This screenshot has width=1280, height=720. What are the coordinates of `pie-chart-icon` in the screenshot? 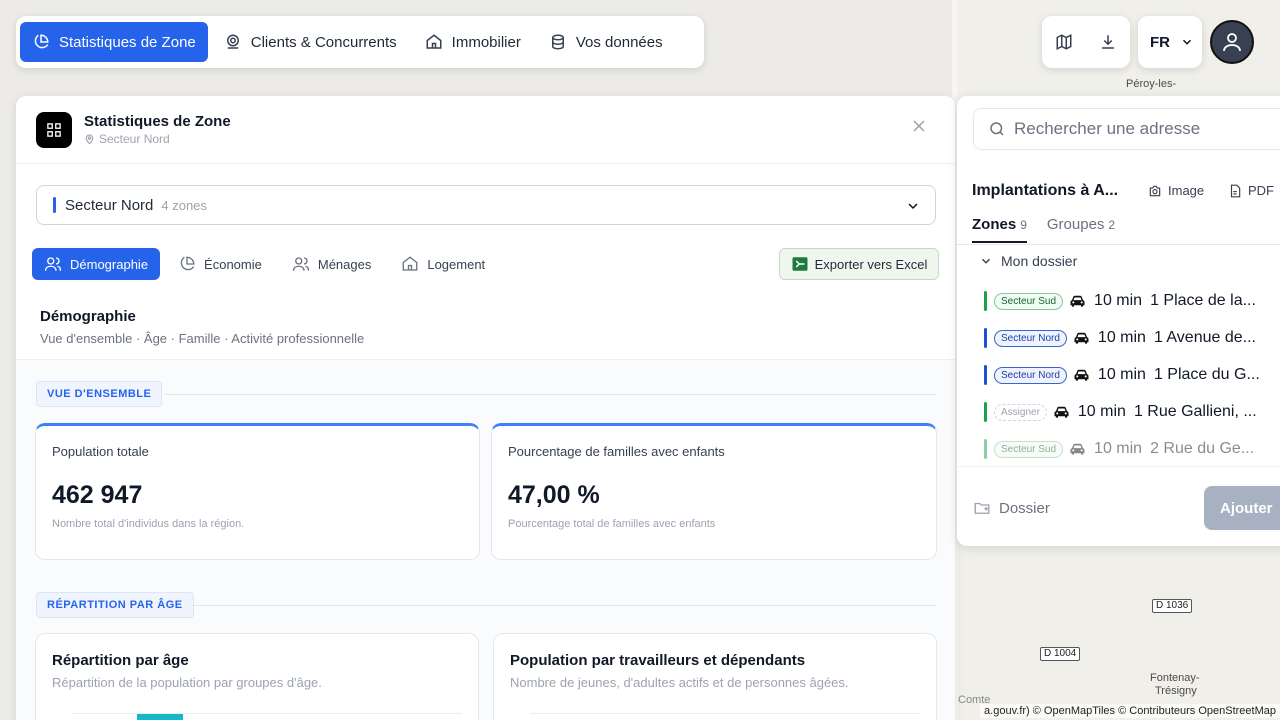 It's located at (41, 41).